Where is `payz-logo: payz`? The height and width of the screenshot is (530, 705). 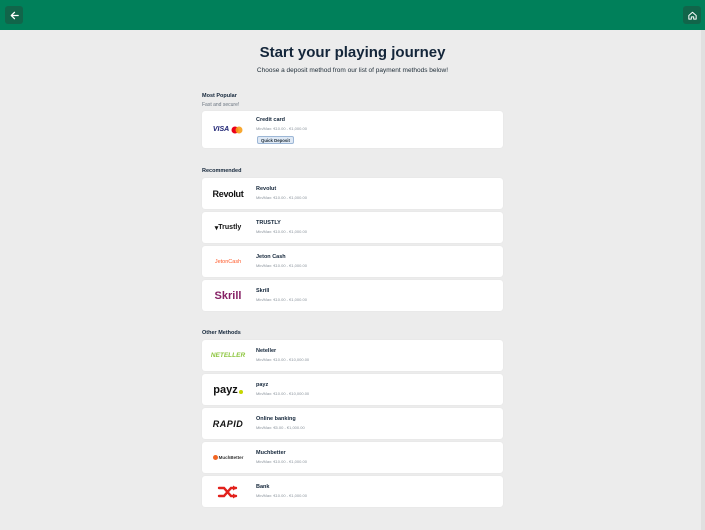
payz-logo: payz is located at coordinates (228, 389).